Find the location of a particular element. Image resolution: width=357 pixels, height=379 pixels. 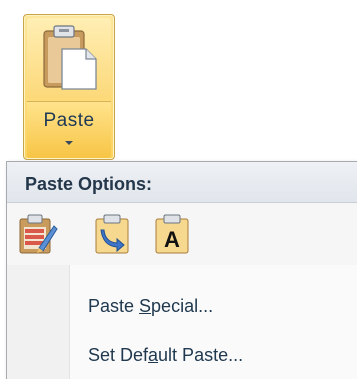

keep-source-formatting-icon is located at coordinates (38, 234).